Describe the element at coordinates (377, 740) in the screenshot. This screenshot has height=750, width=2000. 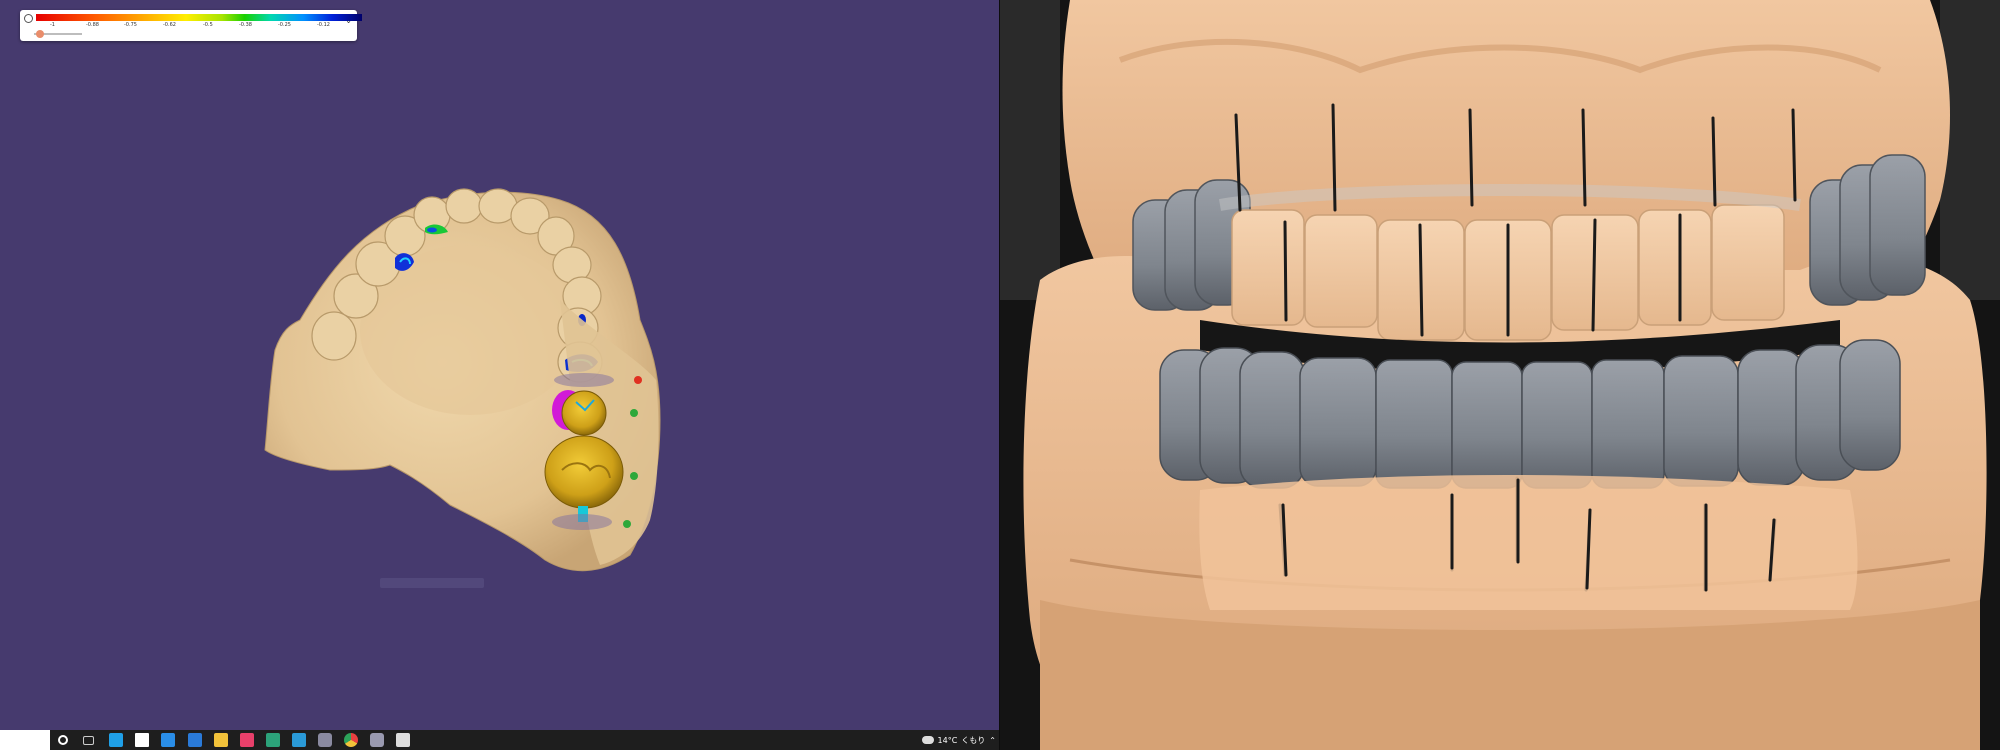
I see `dental-scan-icon` at that location.